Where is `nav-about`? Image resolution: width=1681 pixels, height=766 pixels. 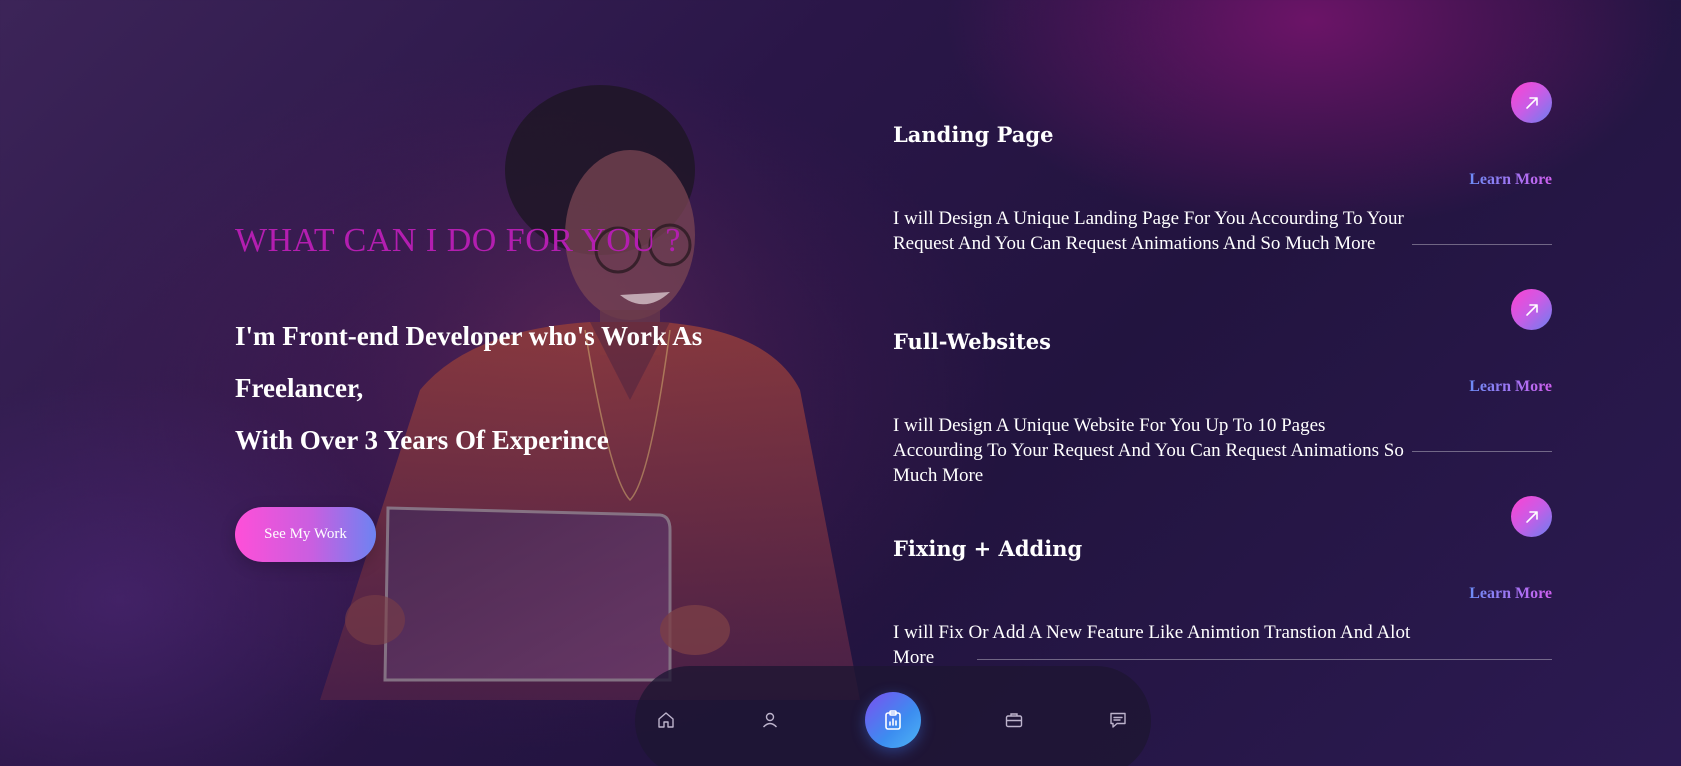
nav-about is located at coordinates (770, 720).